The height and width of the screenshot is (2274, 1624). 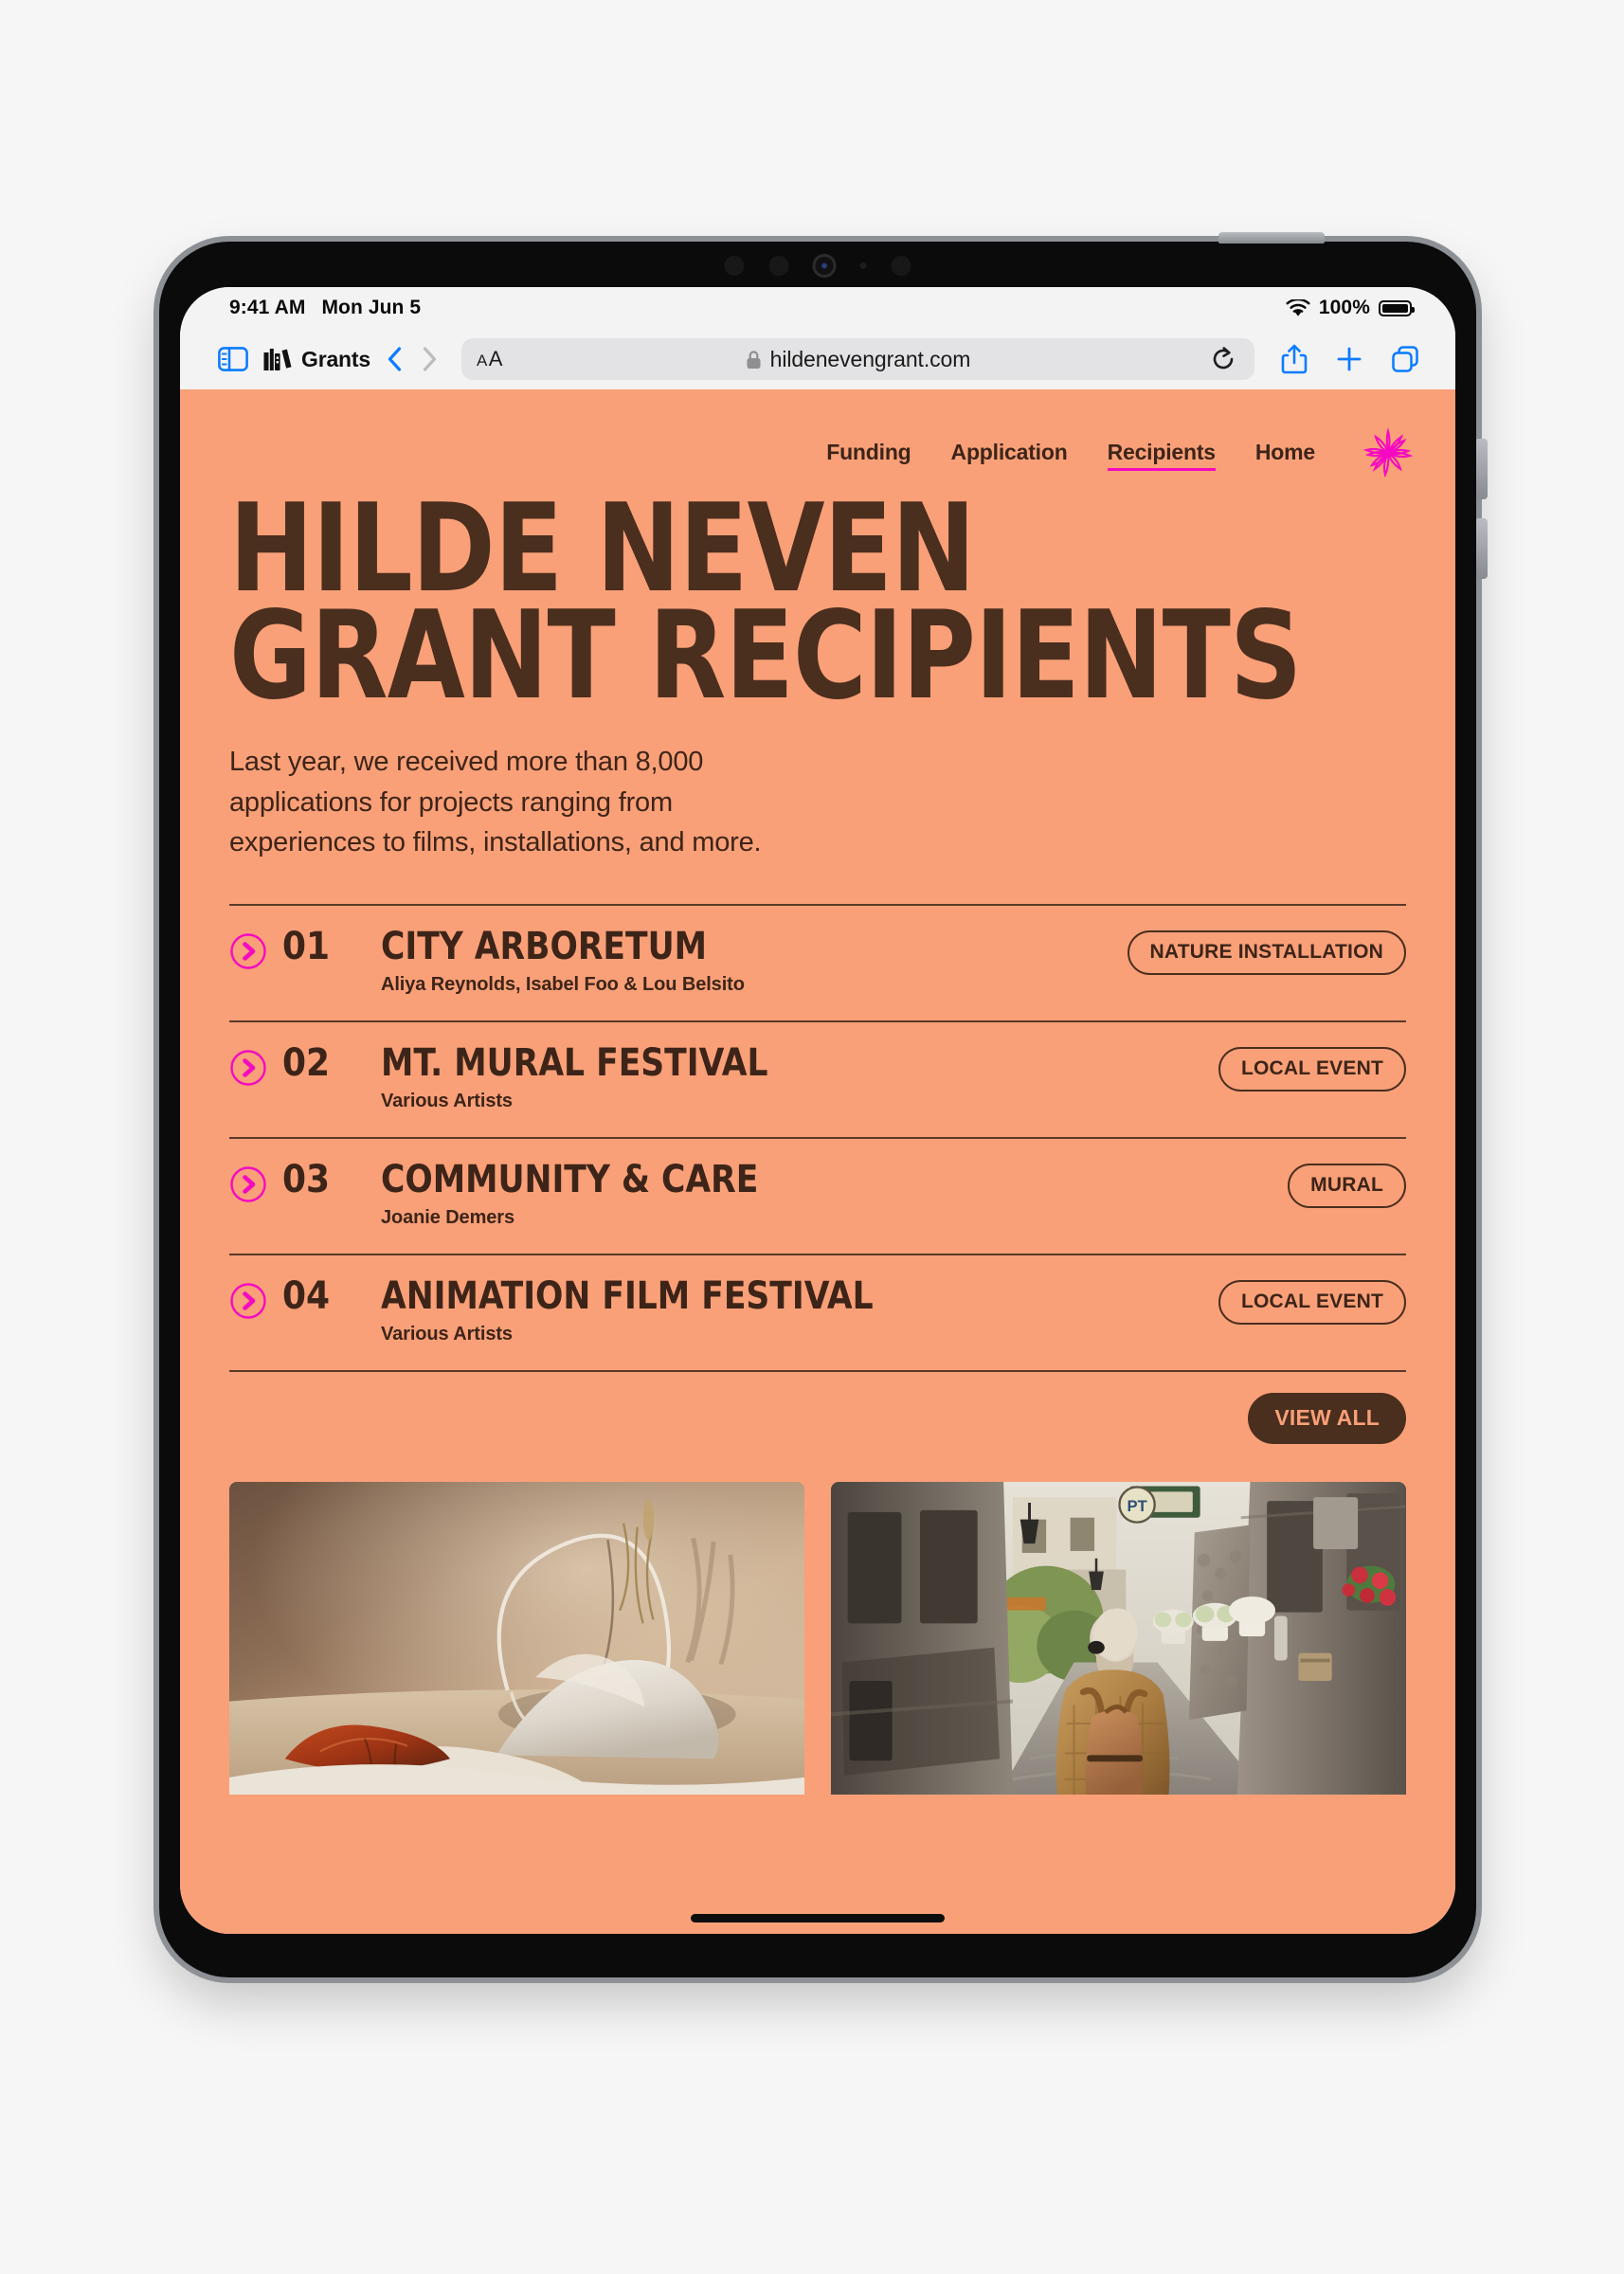 I want to click on recipient-row: 03 COMMUNITY & CARE Joanie Demers MURAL, so click(x=817, y=1195).